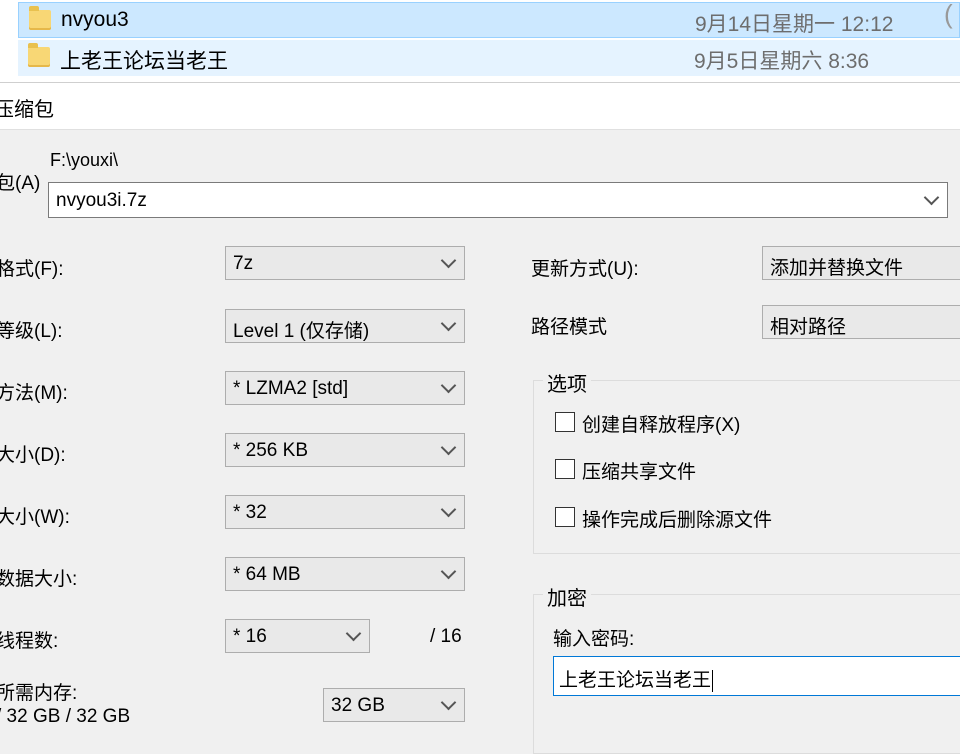 The width and height of the screenshot is (960, 754). Describe the element at coordinates (84, 160) in the screenshot. I see `archive-path: F:\youxi\` at that location.